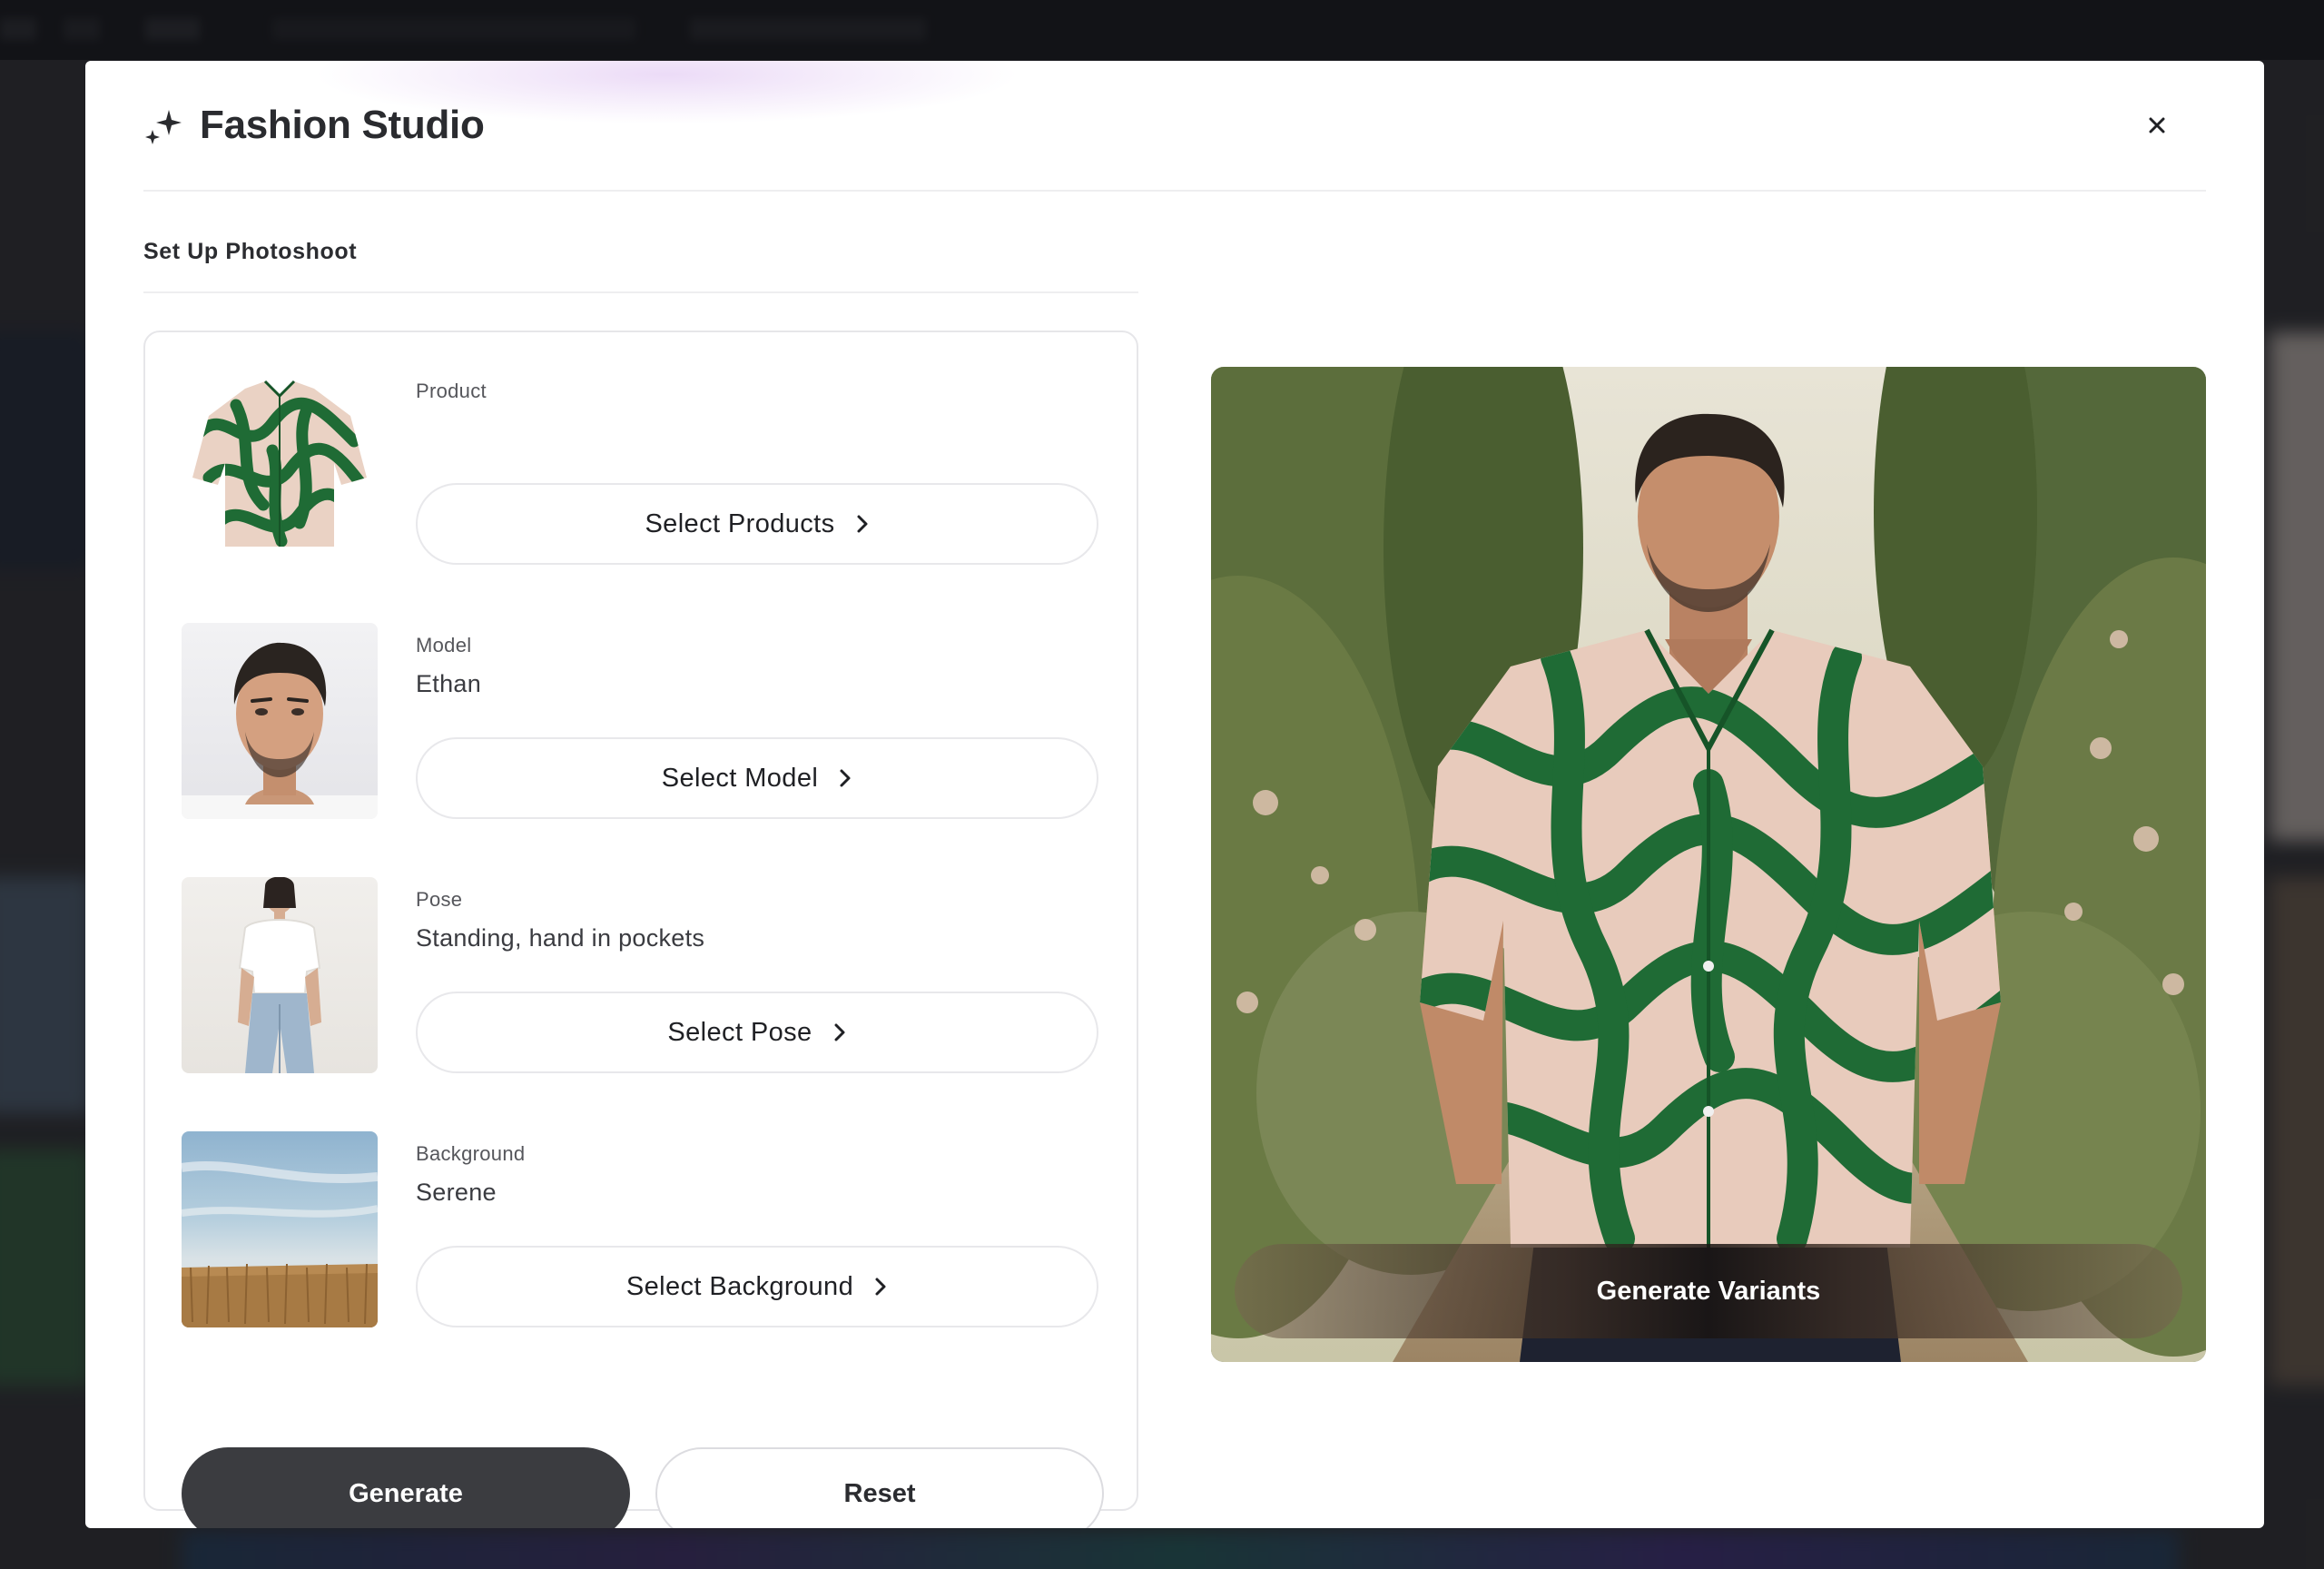  I want to click on select-pose-button: Select Pose, so click(757, 1033).